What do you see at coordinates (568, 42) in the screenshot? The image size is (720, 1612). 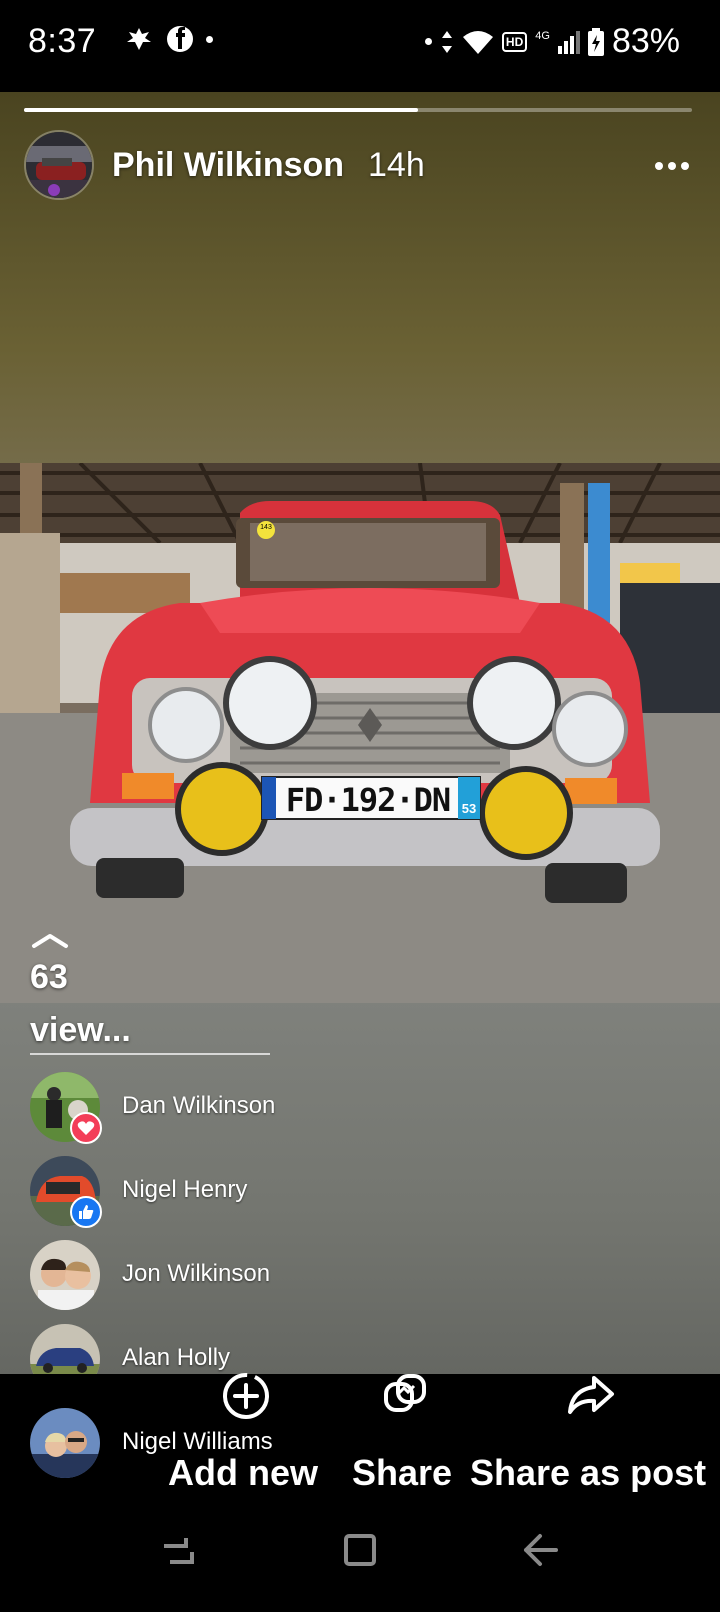 I see `signal-icon` at bounding box center [568, 42].